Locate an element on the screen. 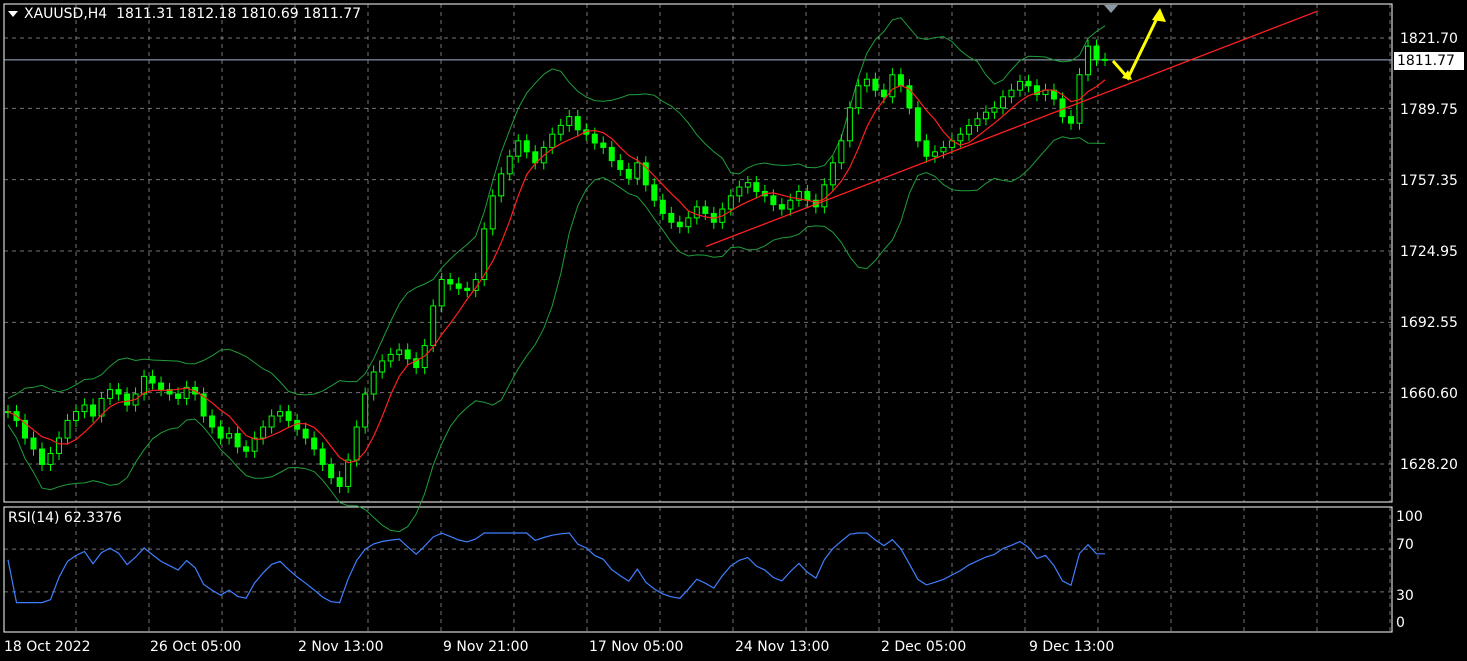 This screenshot has width=1467, height=661. symbol-timeframe: XAUUSD,H4 is located at coordinates (66, 14).